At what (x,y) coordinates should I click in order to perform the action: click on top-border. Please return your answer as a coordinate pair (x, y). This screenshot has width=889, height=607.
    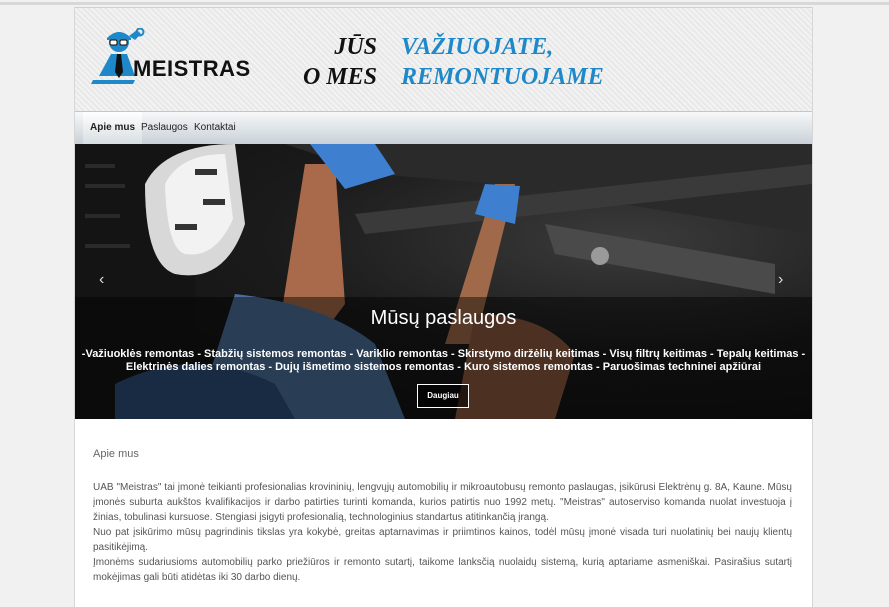
    Looking at the image, I should click on (444, 3).